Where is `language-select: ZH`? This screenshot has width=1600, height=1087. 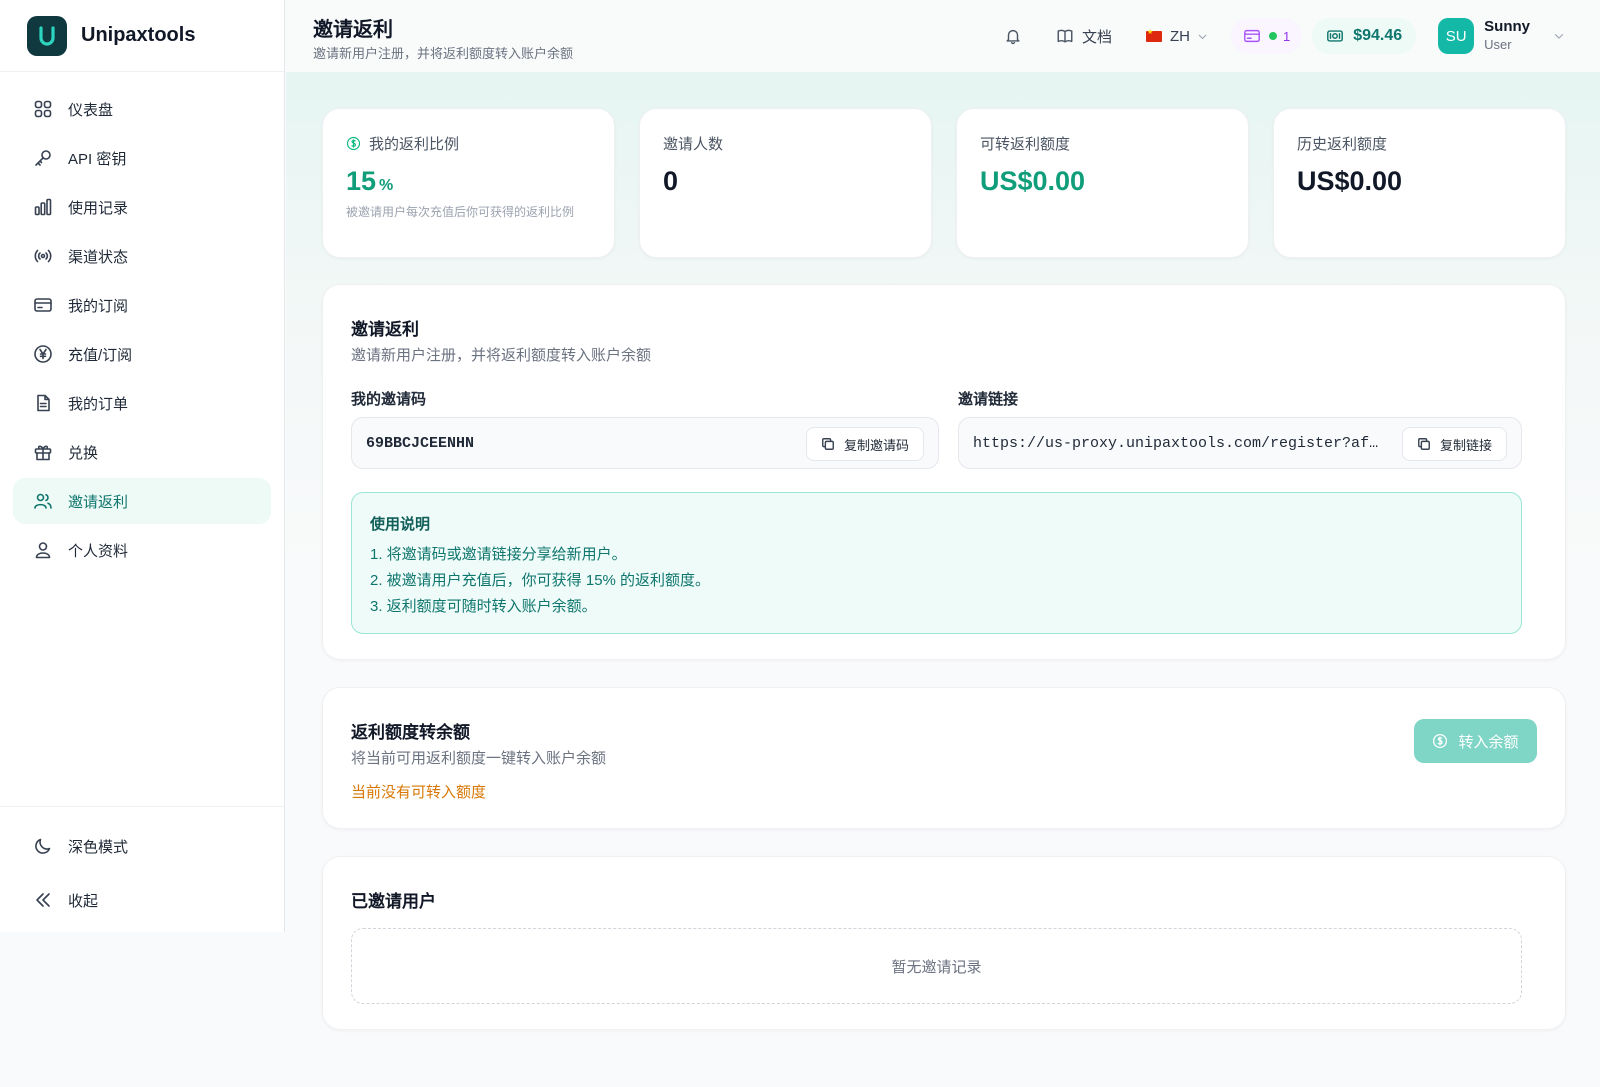
language-select: ZH is located at coordinates (1177, 36).